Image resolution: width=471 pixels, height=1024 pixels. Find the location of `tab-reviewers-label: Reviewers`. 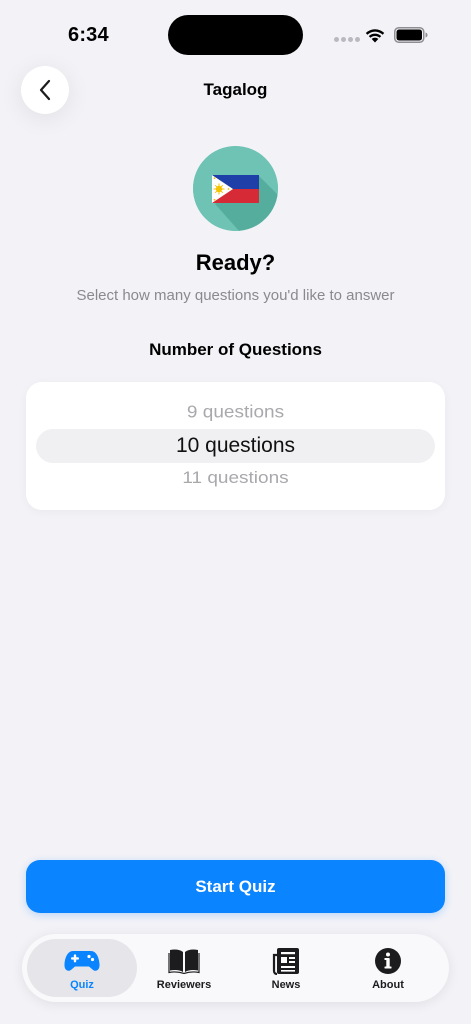

tab-reviewers-label: Reviewers is located at coordinates (184, 985).